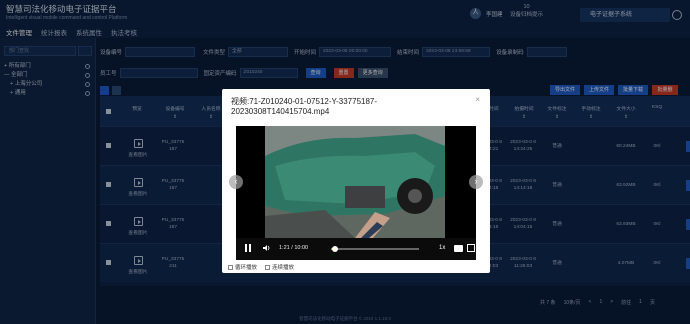 The height and width of the screenshot is (324, 690). What do you see at coordinates (268, 267) in the screenshot?
I see `continuous-checkbox` at bounding box center [268, 267].